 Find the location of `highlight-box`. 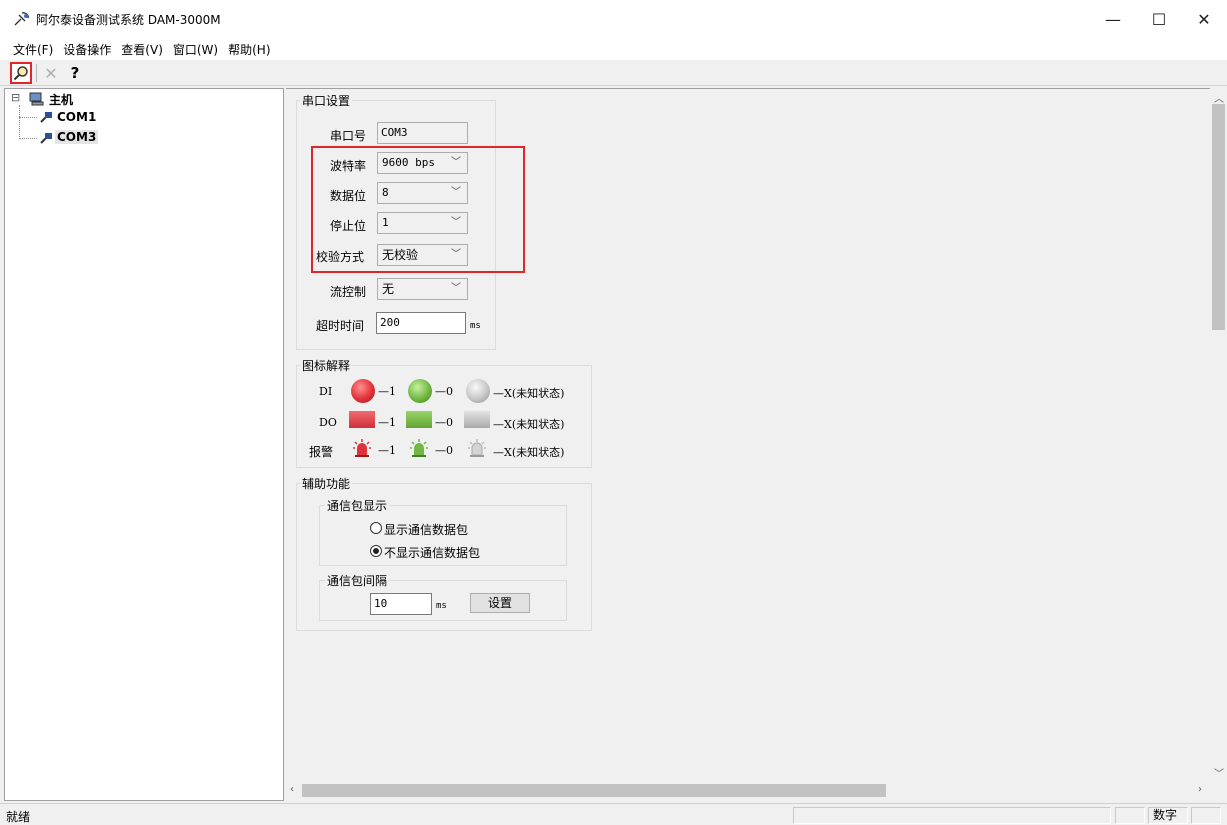

highlight-box is located at coordinates (418, 209).